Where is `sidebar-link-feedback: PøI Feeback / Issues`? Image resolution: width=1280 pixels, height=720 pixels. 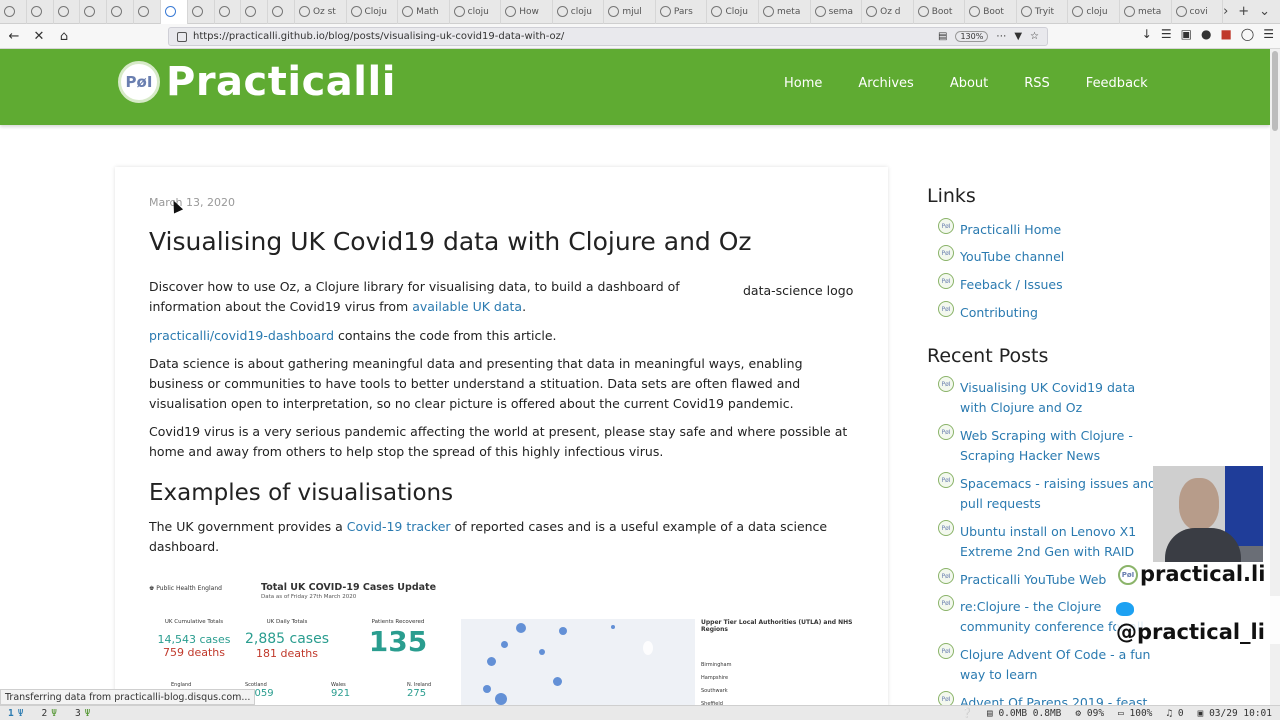
sidebar-link-feedback: PøI Feeback / Issues is located at coordinates (1048, 284).